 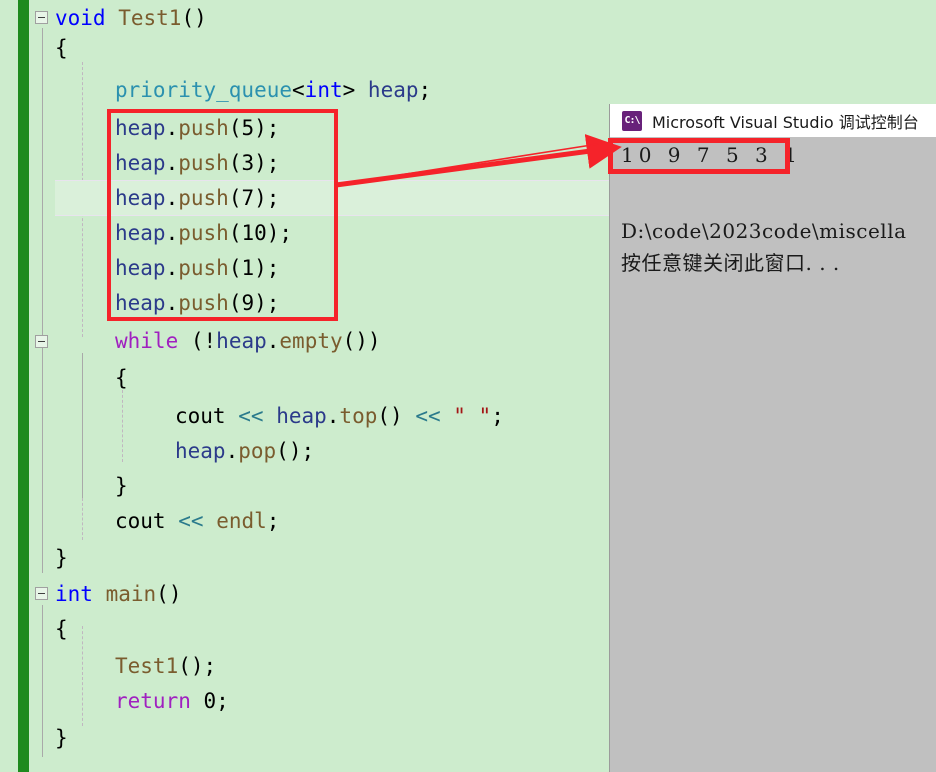 I want to click on console-titlebar: C:\ Microsoft Visual Studio 调试控制台, so click(x=773, y=120).